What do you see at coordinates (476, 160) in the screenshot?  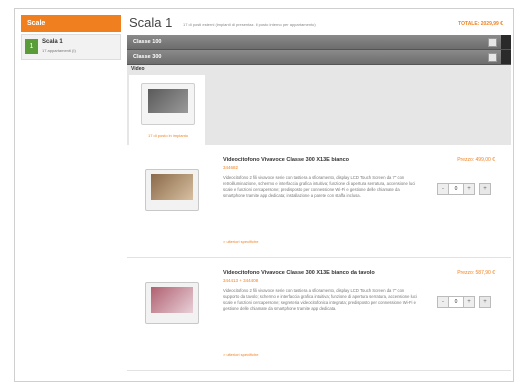 I see `product-price: Prezzo: 499,00 €` at bounding box center [476, 160].